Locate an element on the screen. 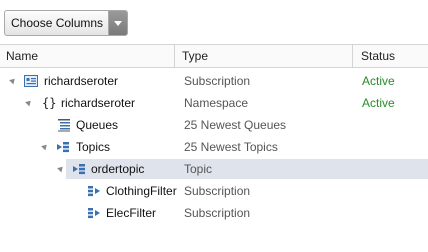 This screenshot has height=252, width=428. chevron-down-icon is located at coordinates (117, 23).